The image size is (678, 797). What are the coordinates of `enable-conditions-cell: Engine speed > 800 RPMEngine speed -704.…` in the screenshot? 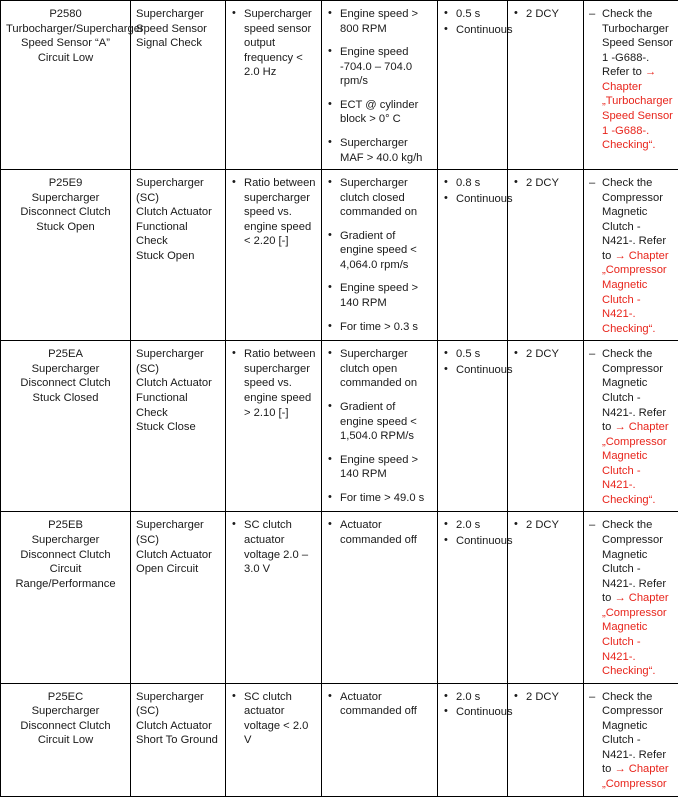 It's located at (380, 85).